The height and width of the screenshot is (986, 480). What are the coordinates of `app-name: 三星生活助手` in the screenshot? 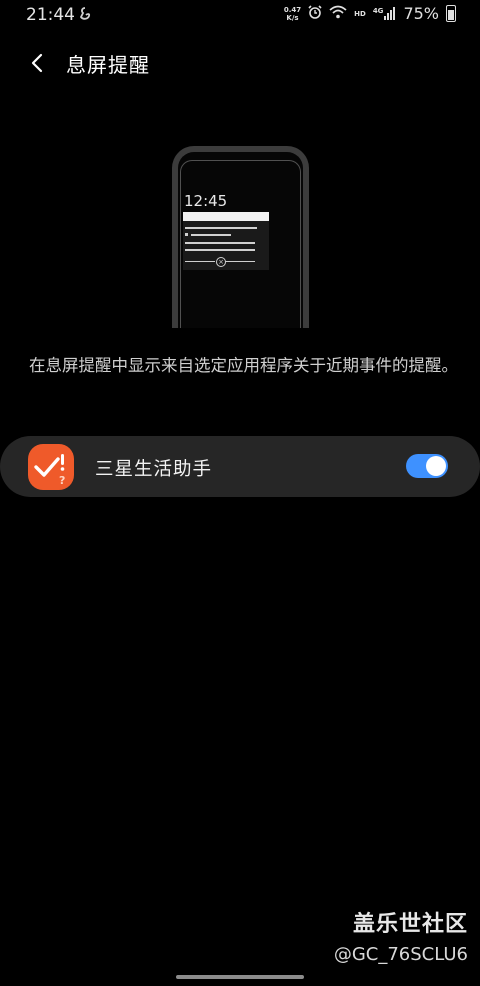 It's located at (154, 469).